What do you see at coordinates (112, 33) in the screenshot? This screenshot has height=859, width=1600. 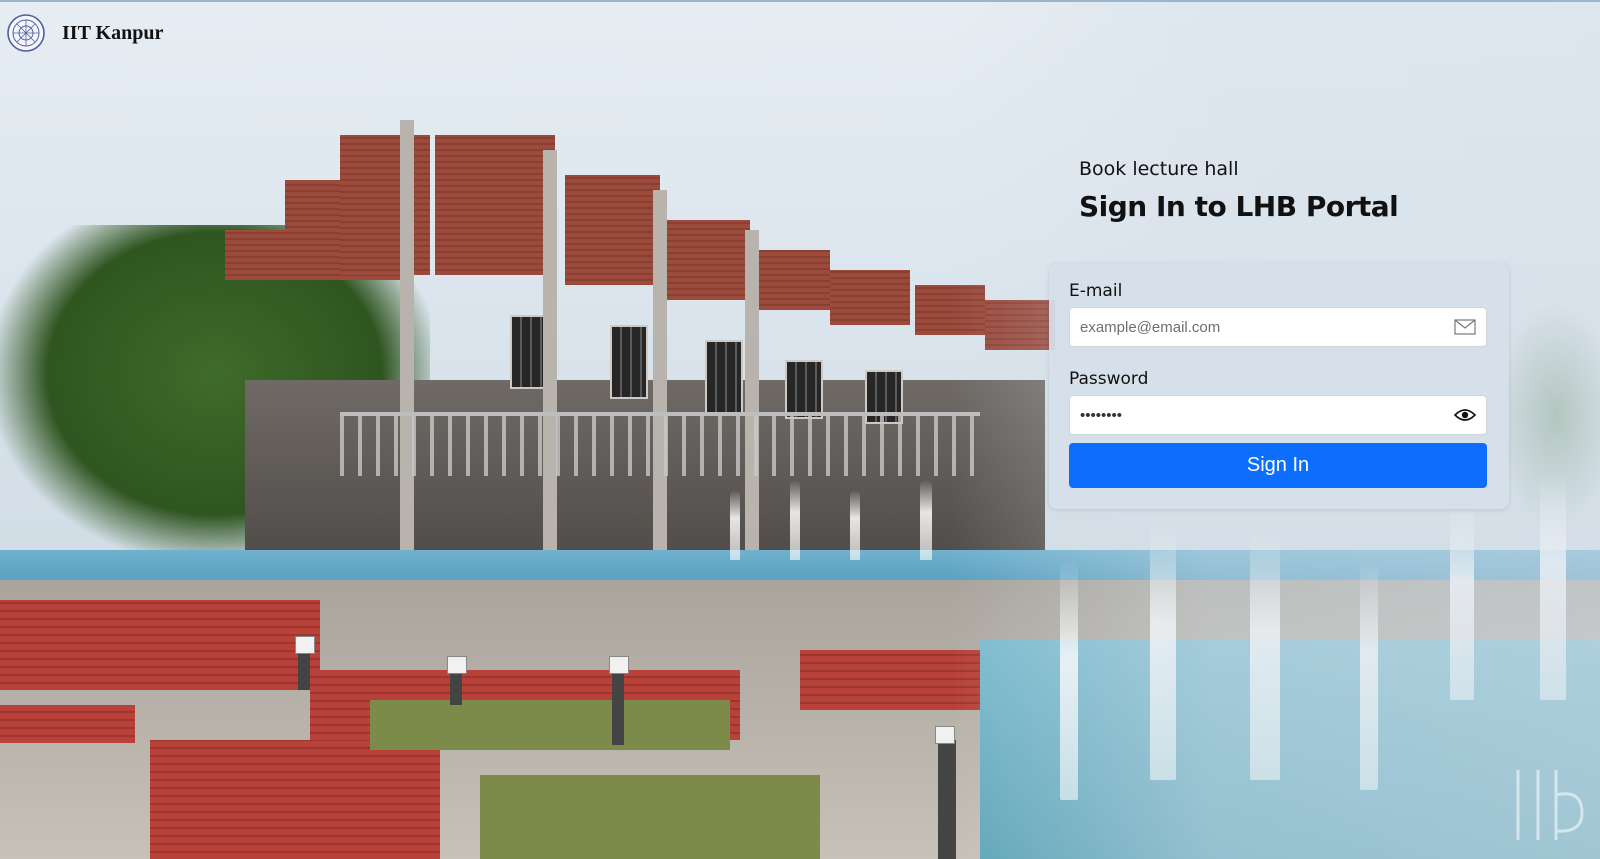 I see `brand-name: IIT Kanpur` at bounding box center [112, 33].